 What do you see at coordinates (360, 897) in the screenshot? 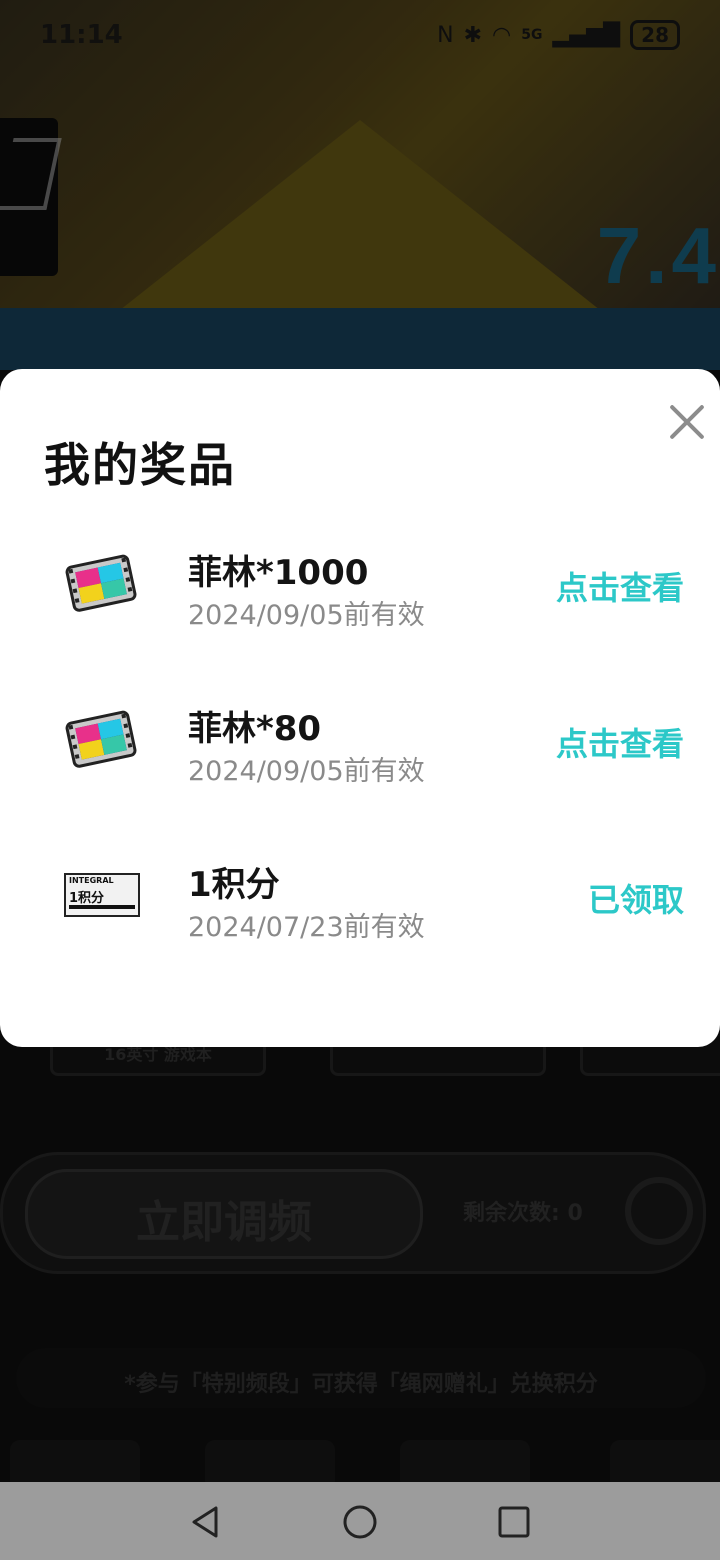
I see `prize-item: INTEGRAL 1积分 1积分 2024/07/23前有效 已领取` at bounding box center [360, 897].